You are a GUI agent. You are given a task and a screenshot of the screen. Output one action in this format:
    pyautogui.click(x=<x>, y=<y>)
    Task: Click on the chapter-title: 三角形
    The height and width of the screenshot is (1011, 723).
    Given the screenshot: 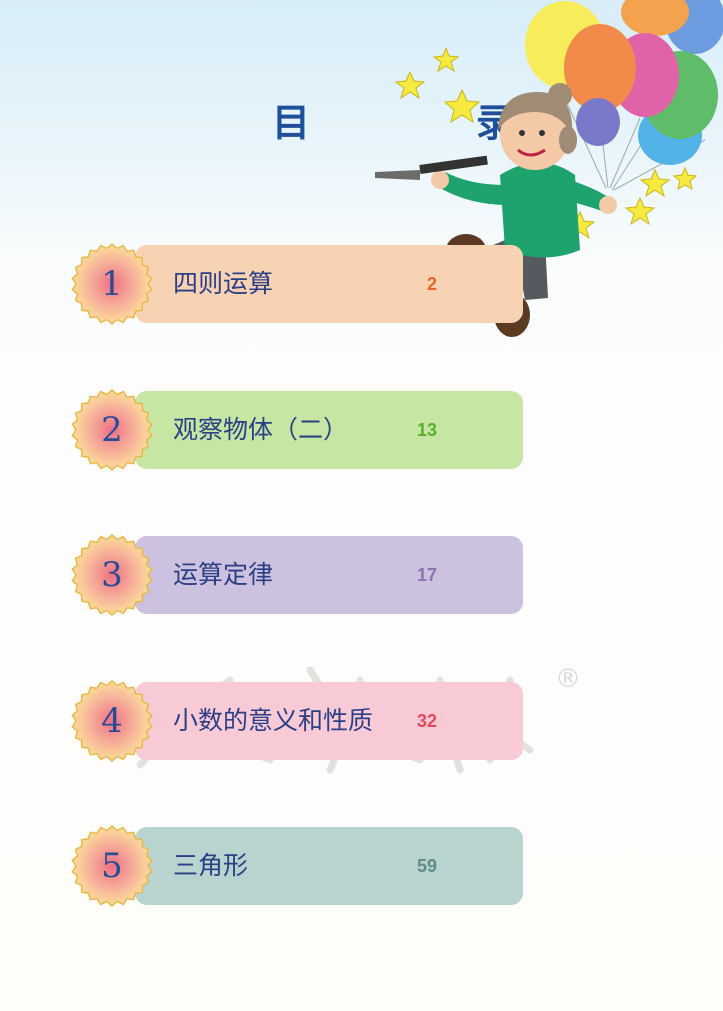 What is the action you would take?
    pyautogui.click(x=211, y=865)
    